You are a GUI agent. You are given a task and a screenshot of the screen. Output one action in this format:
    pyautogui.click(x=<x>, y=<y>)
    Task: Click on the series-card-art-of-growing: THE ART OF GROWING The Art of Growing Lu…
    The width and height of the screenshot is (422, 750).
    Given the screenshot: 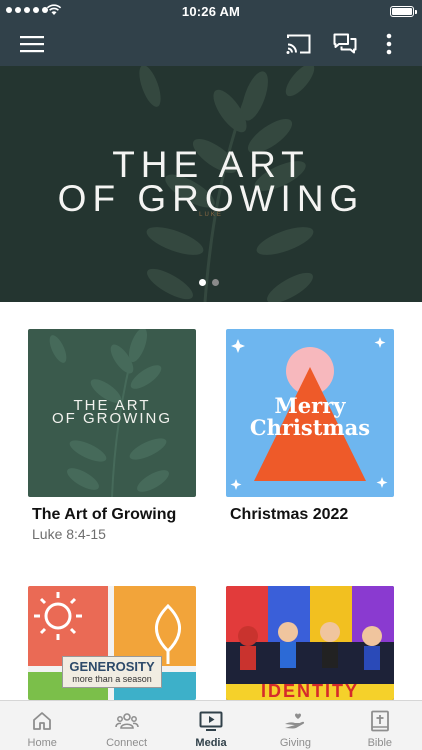 What is the action you would take?
    pyautogui.click(x=112, y=435)
    